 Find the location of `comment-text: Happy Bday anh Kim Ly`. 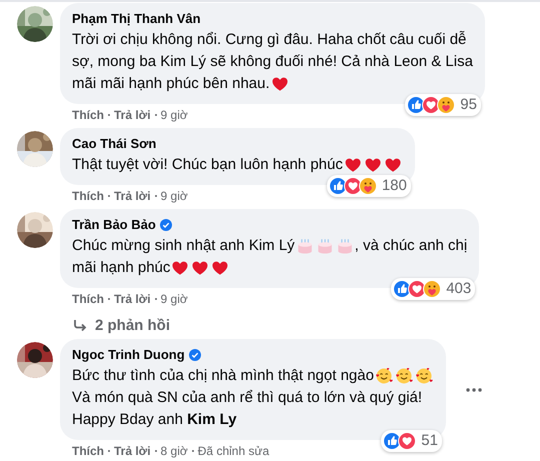

comment-text: Happy Bday anh Kim Ly is located at coordinates (154, 420).